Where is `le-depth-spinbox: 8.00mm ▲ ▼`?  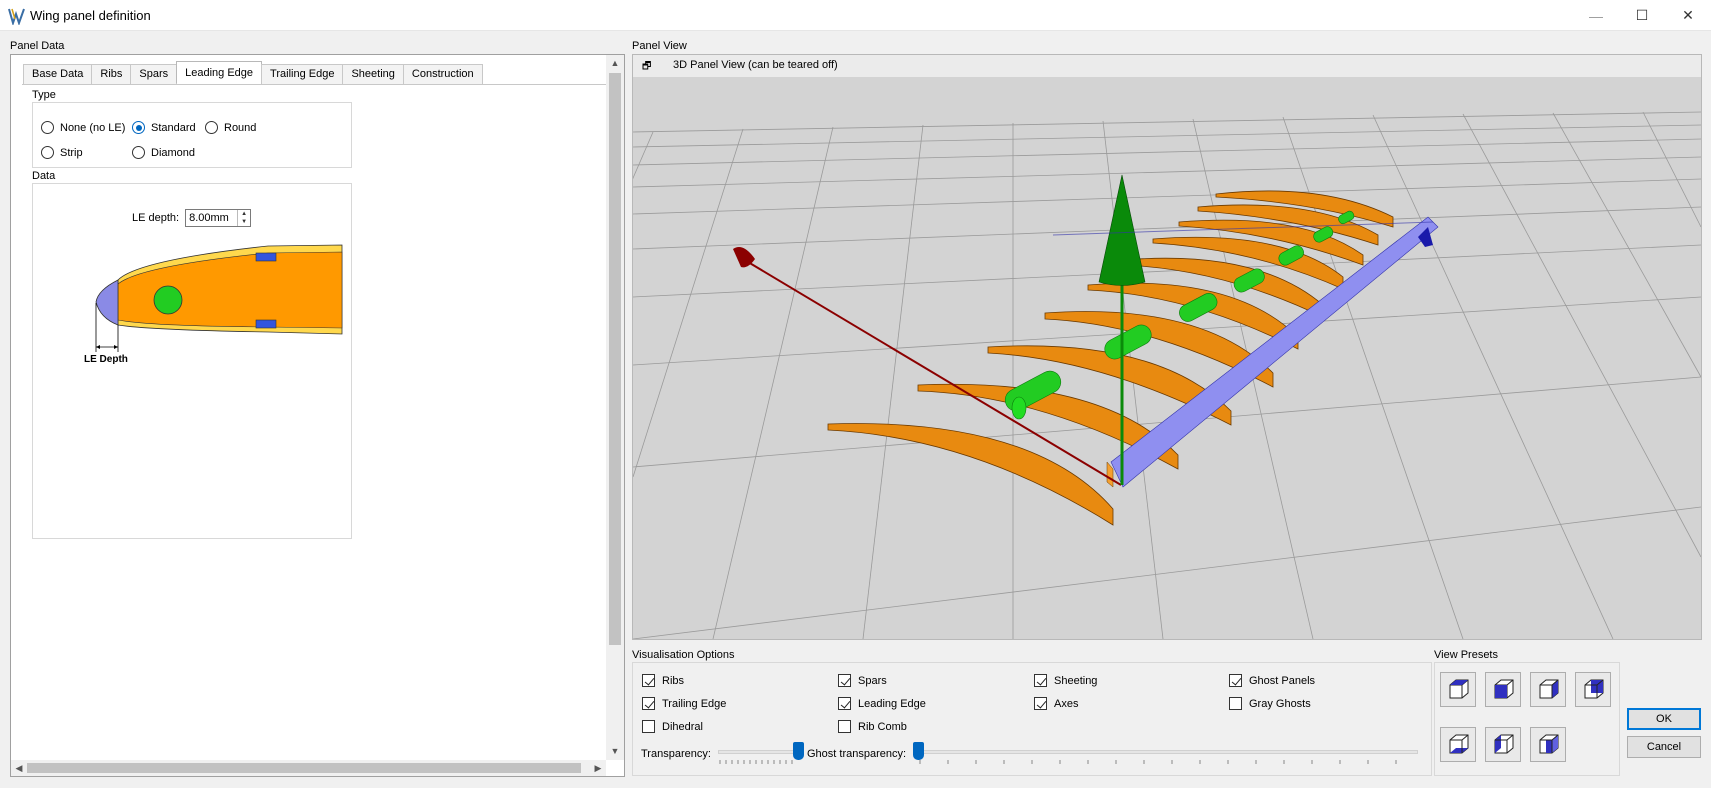 le-depth-spinbox: 8.00mm ▲ ▼ is located at coordinates (218, 218).